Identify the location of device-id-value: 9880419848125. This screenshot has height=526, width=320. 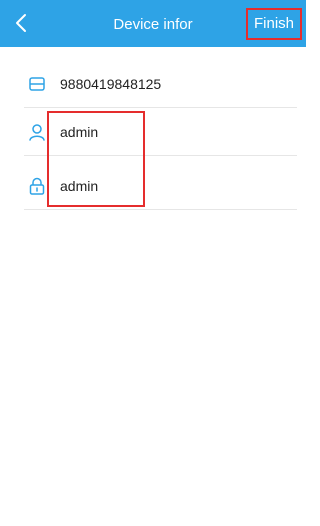
(111, 84).